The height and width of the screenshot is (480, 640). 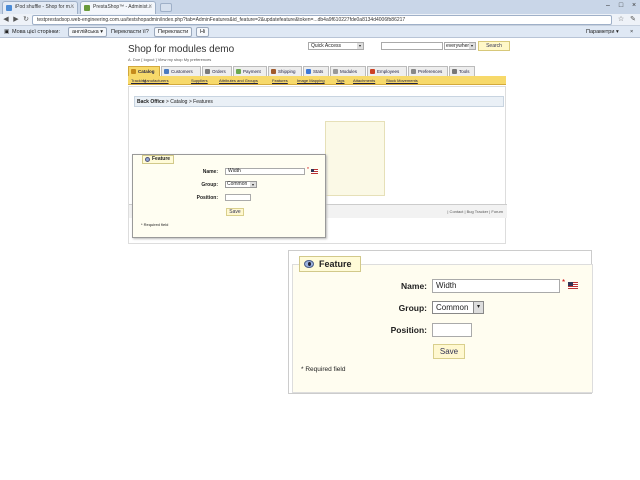 What do you see at coordinates (151, 102) in the screenshot?
I see `breadcrumb-back-office: Back Office` at bounding box center [151, 102].